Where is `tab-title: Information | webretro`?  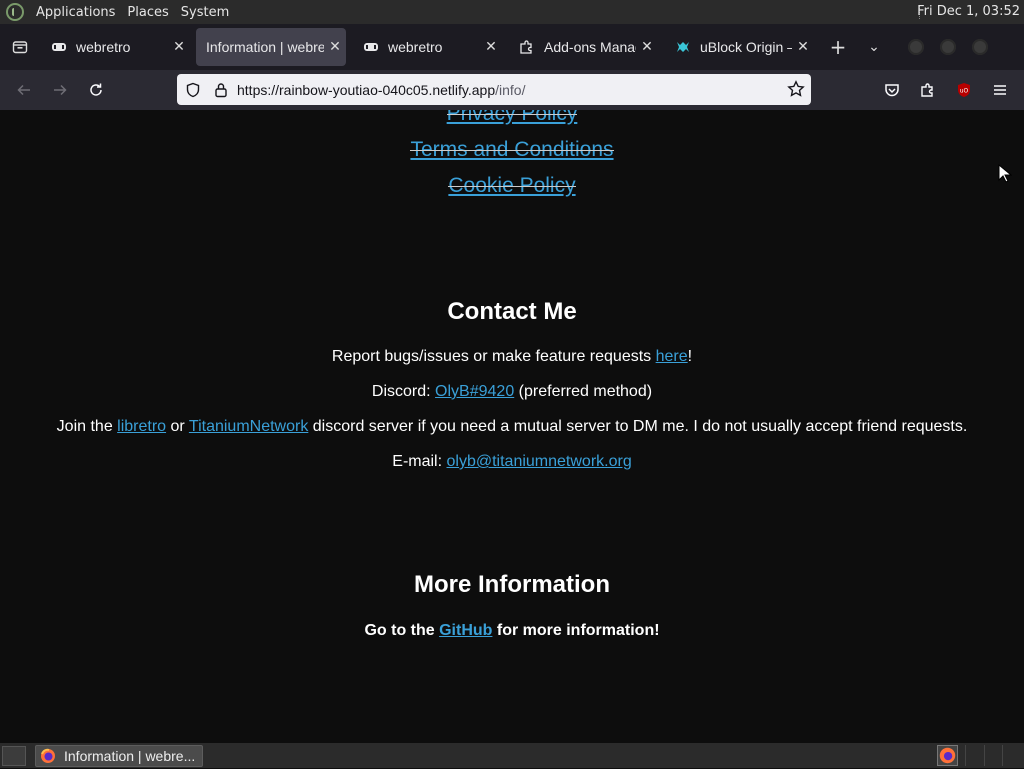 tab-title: Information | webretro is located at coordinates (265, 47).